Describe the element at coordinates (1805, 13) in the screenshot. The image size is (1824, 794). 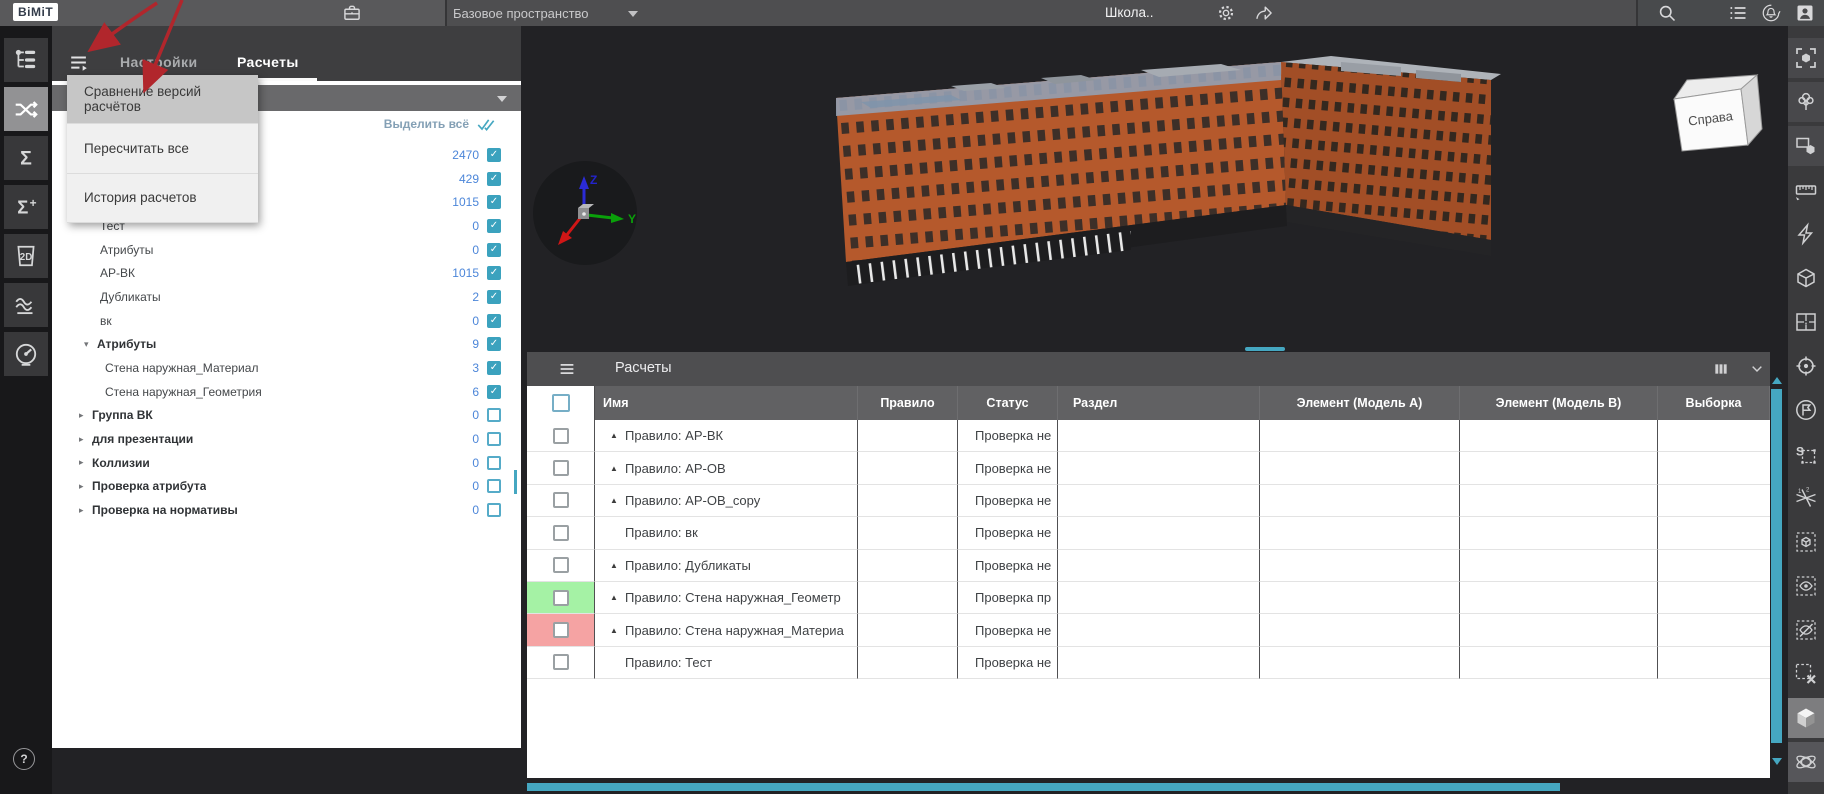
I see `avatar` at that location.